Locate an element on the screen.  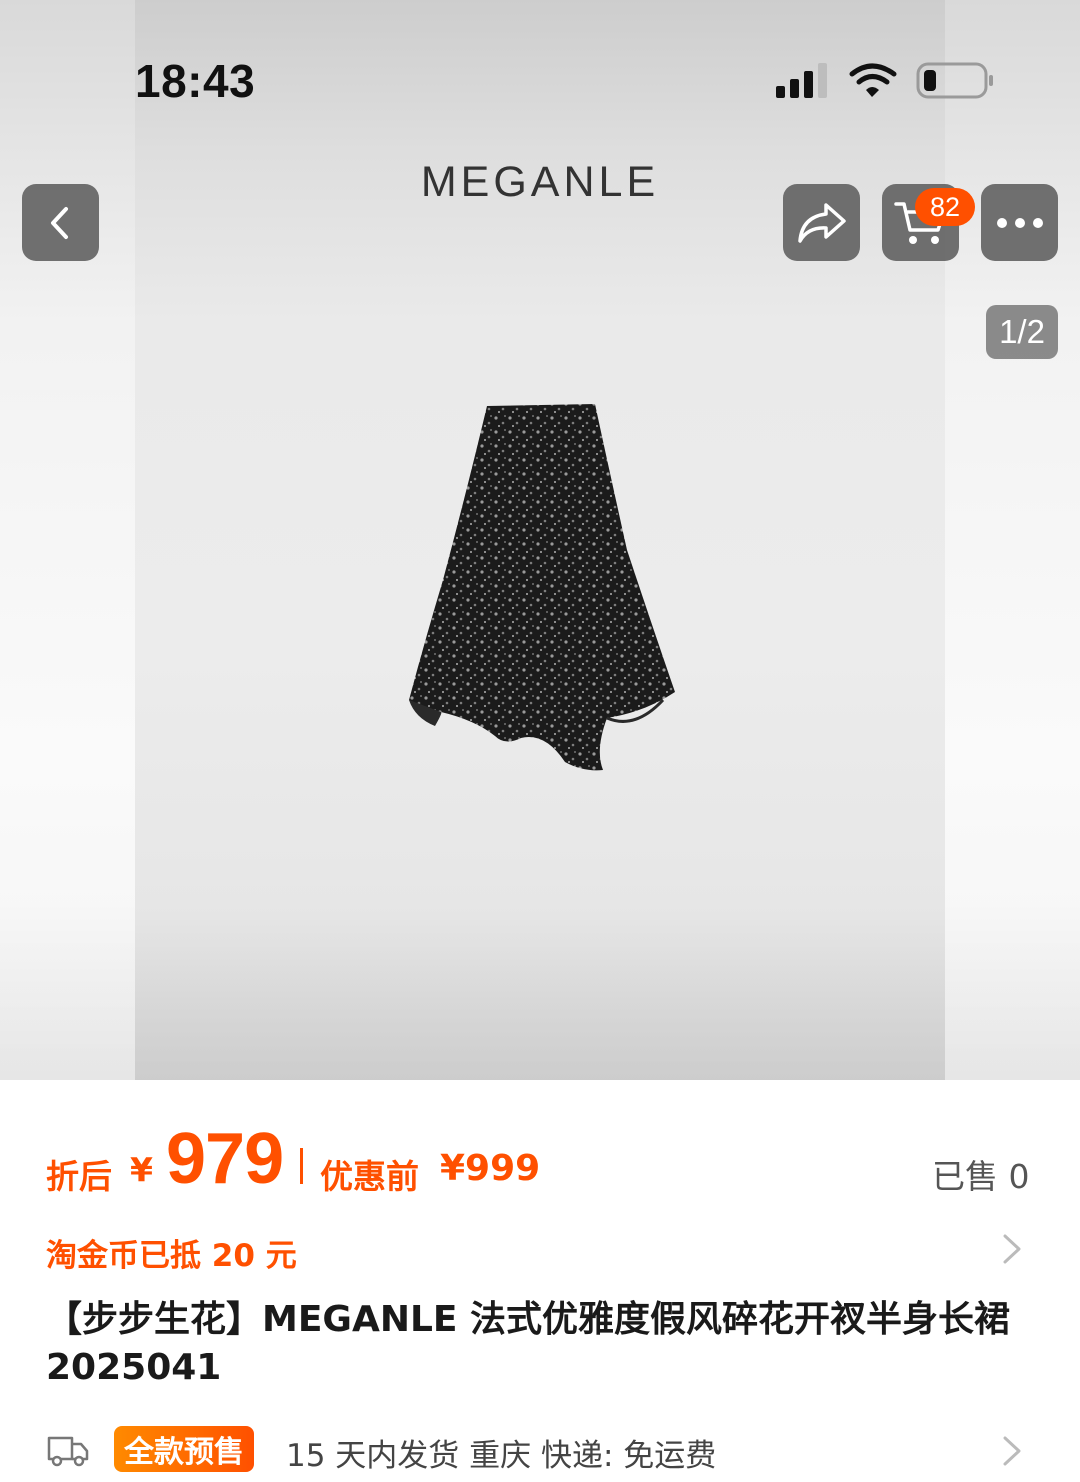
truck-icon is located at coordinates (68, 1451).